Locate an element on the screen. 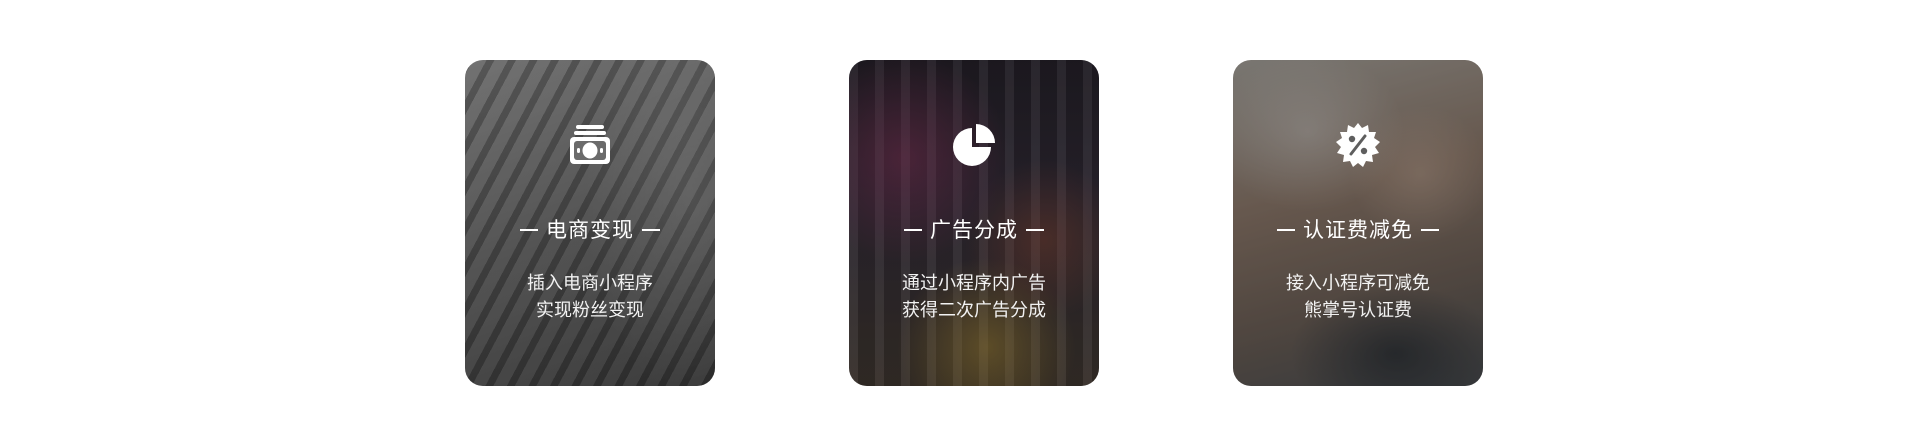 This screenshot has height=446, width=1920. card-title: 广告分成 is located at coordinates (974, 230).